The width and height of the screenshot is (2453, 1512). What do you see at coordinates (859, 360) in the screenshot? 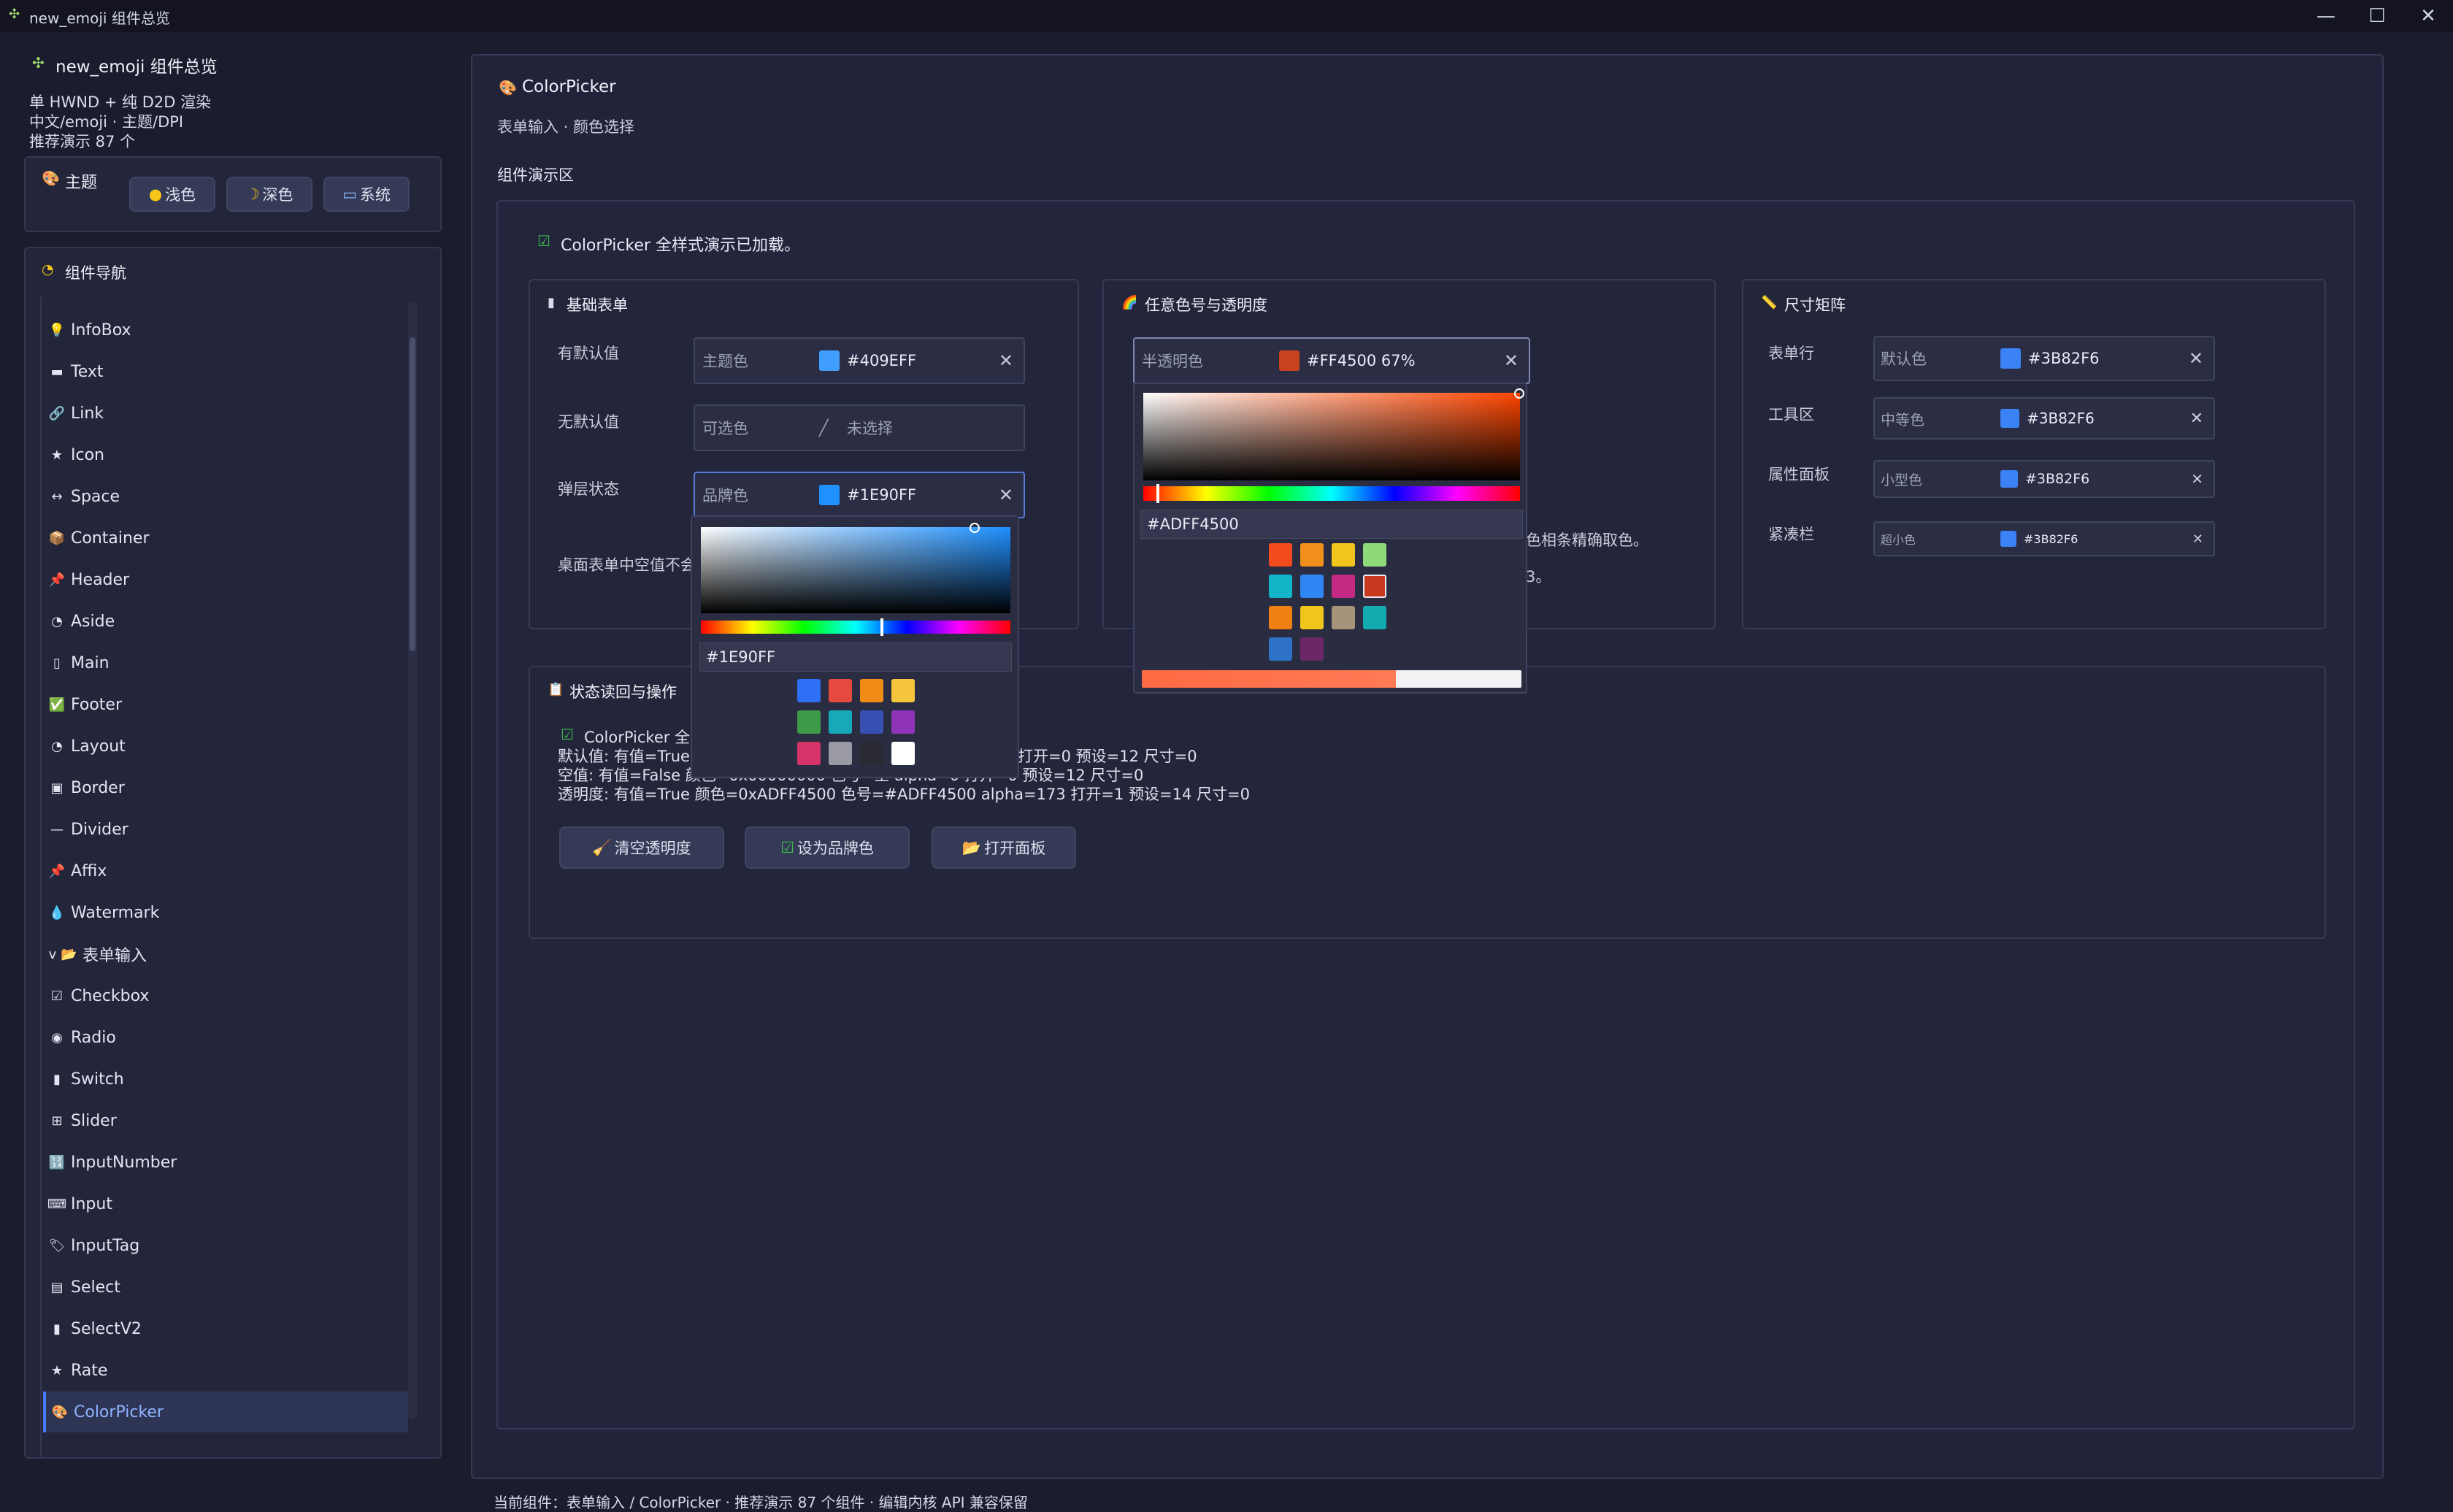
I see `default-color-picker: 主题色 #409EFF ✕` at bounding box center [859, 360].